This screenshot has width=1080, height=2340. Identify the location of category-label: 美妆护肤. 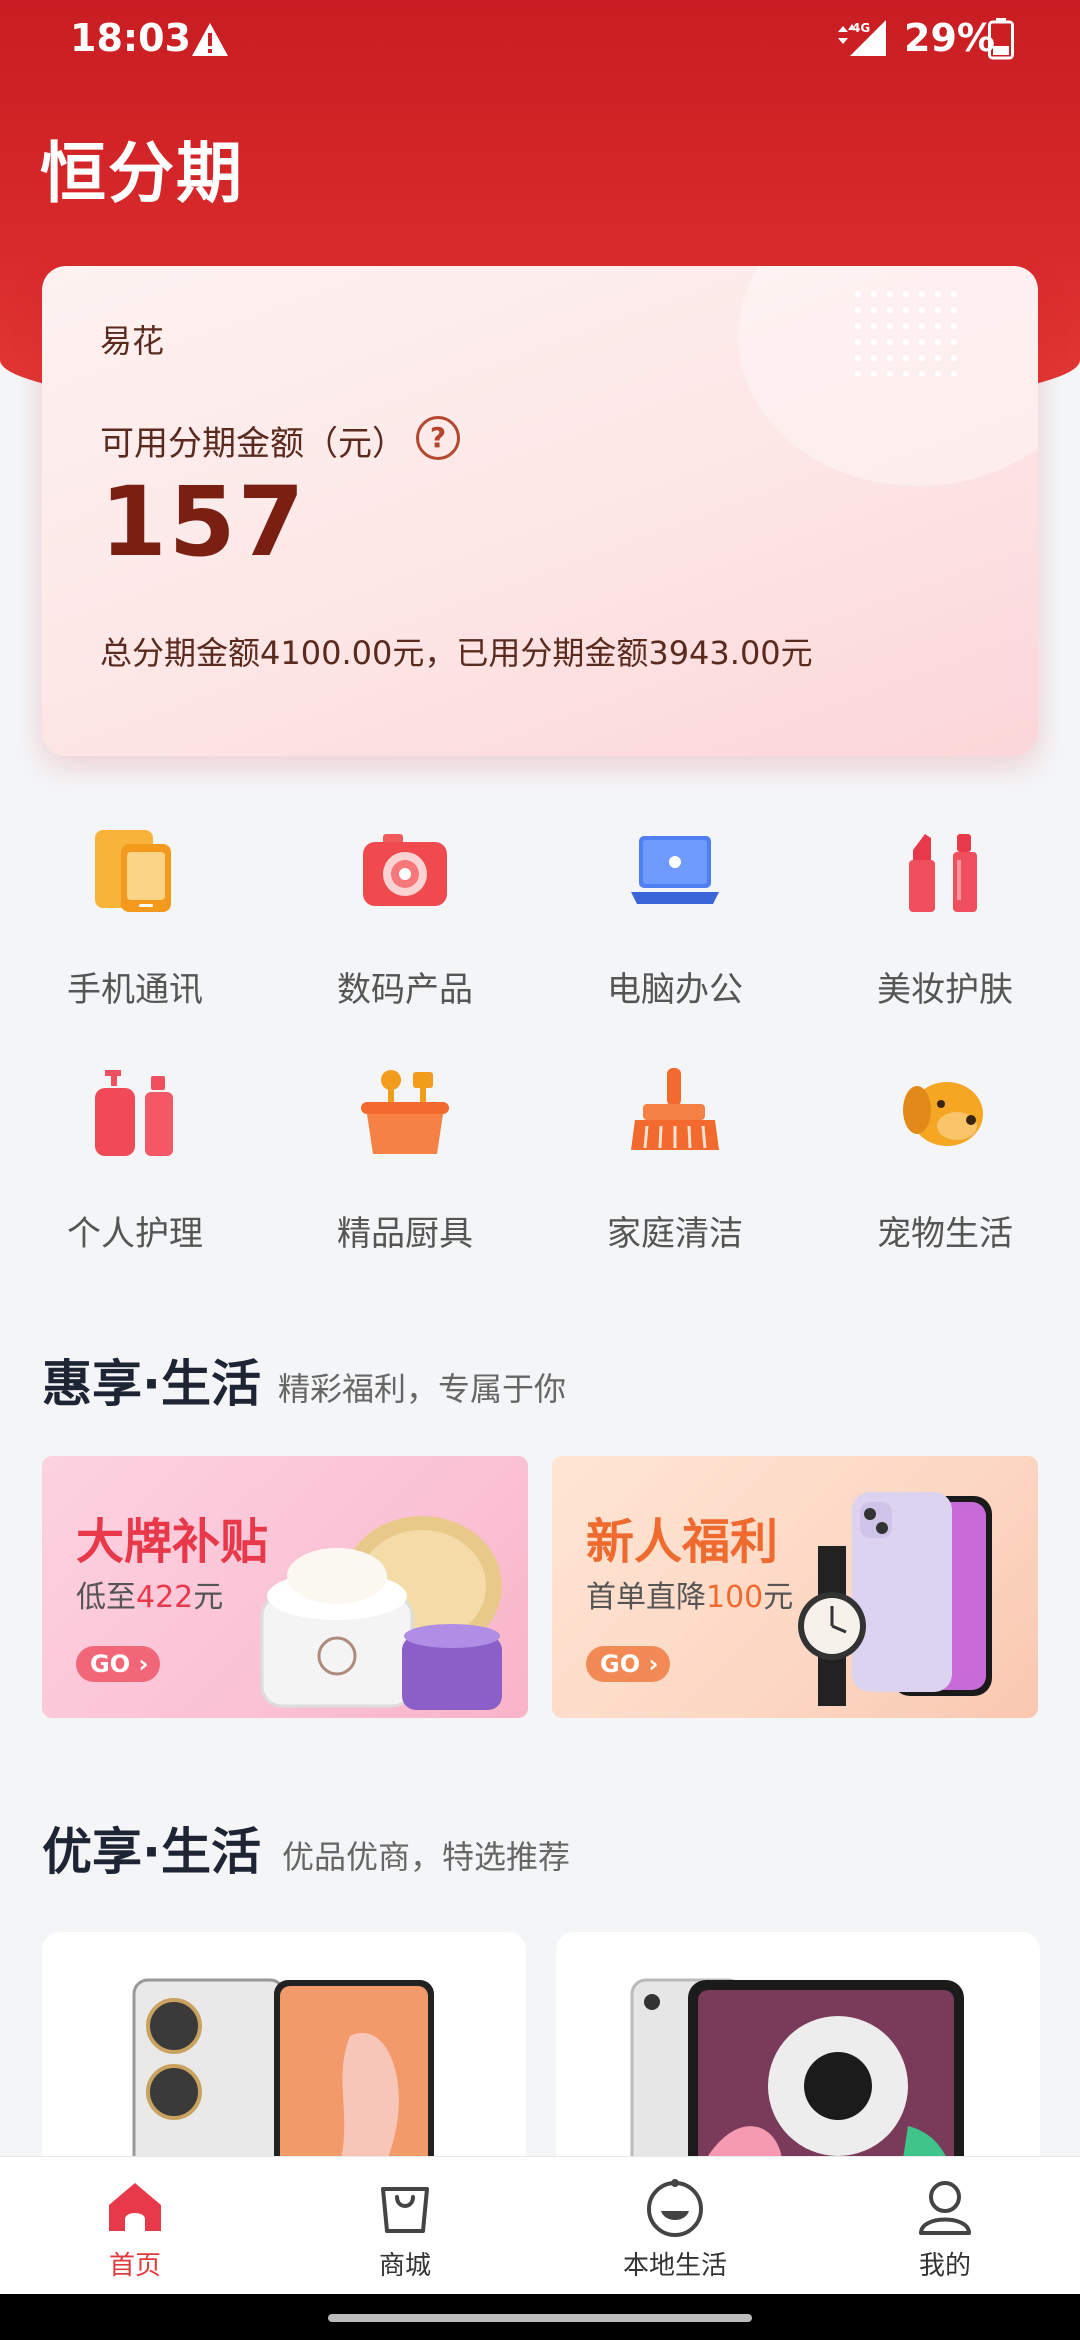
(945, 990).